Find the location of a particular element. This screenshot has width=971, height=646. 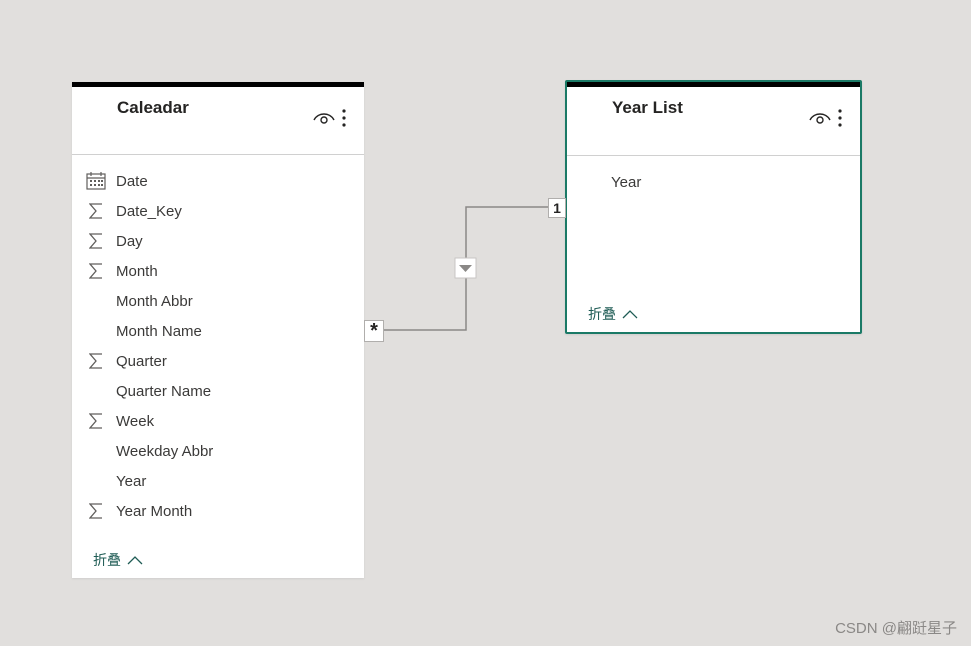

field-item: Quarter is located at coordinates (216, 361).